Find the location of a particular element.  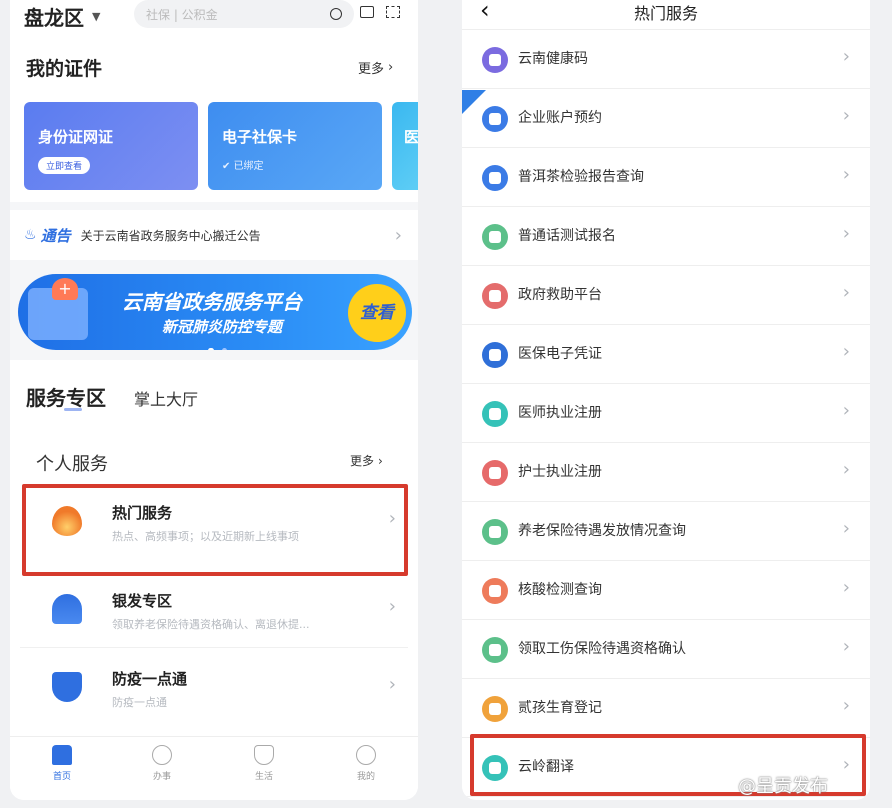

search-input: 社保 | 公积金 is located at coordinates (238, 14).